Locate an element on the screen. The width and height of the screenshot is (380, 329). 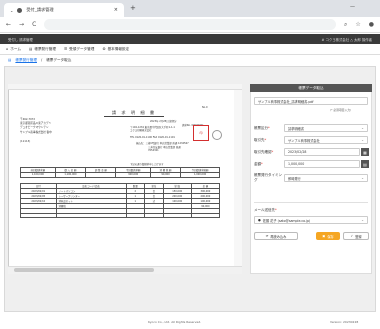
app-favicon-icon is located at coordinates (20, 10).